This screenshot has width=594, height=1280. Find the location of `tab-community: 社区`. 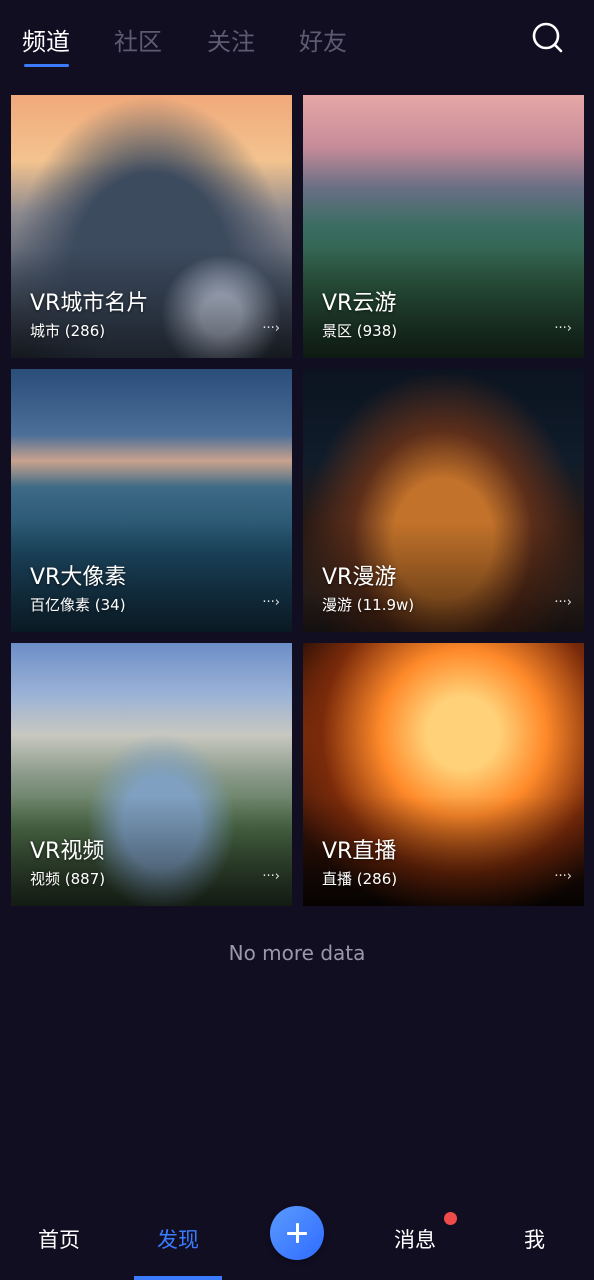

tab-community: 社区 is located at coordinates (138, 39).